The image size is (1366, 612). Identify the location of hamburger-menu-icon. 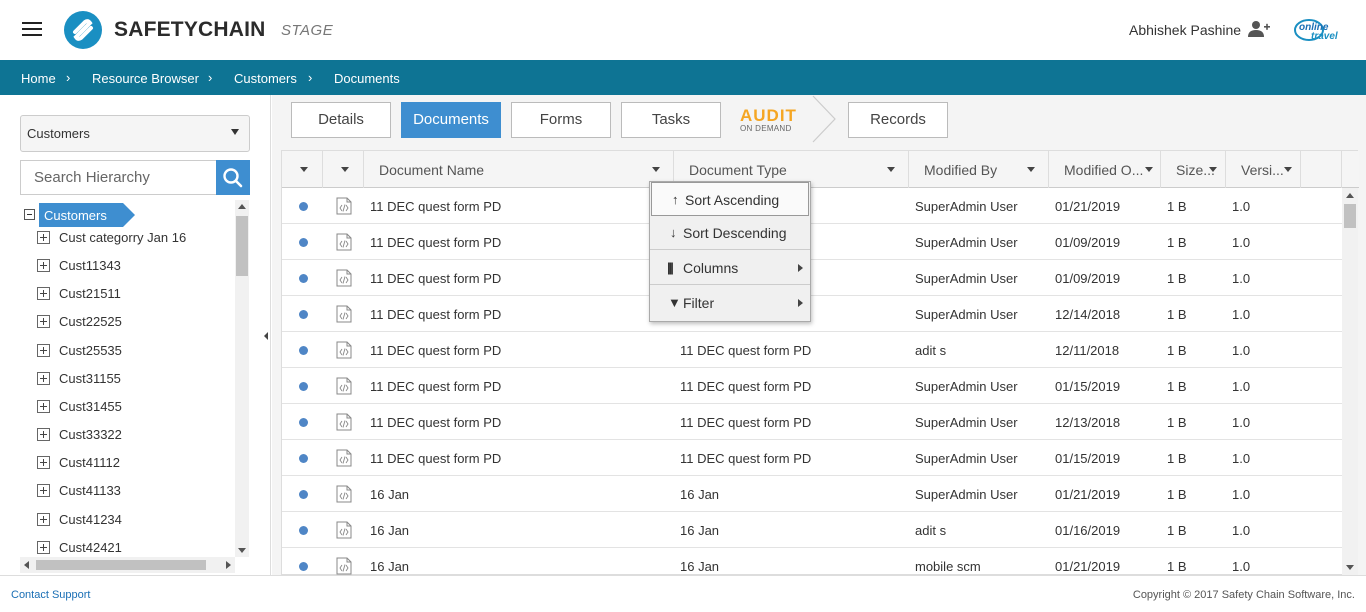
(32, 30).